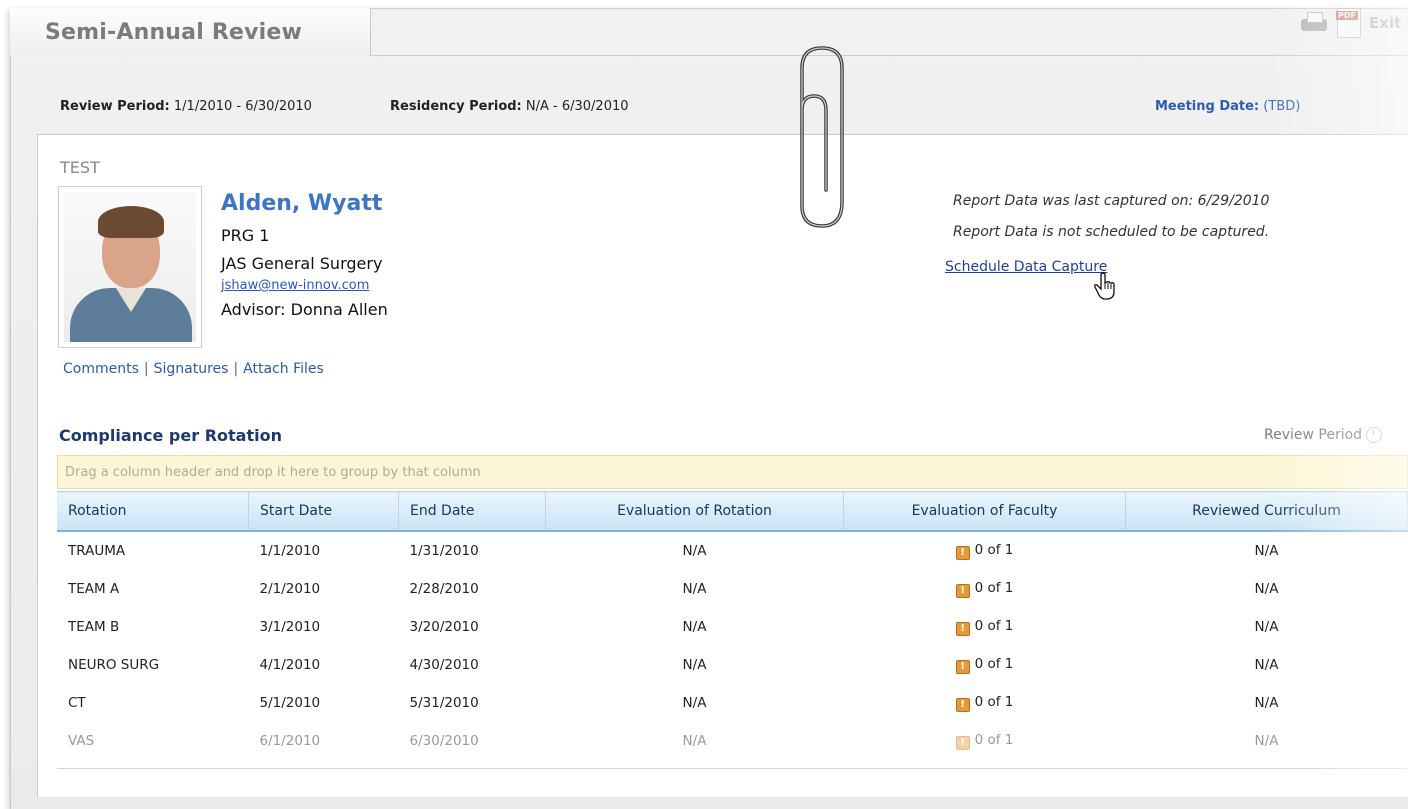 This screenshot has height=809, width=1408. Describe the element at coordinates (295, 285) in the screenshot. I see `resident-email-link: jshaw@new-innov.com` at that location.